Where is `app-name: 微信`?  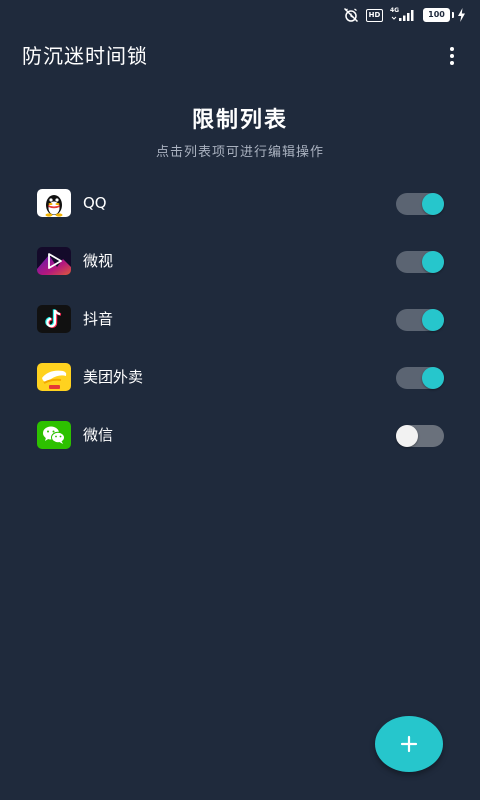
app-name: 微信 is located at coordinates (98, 435).